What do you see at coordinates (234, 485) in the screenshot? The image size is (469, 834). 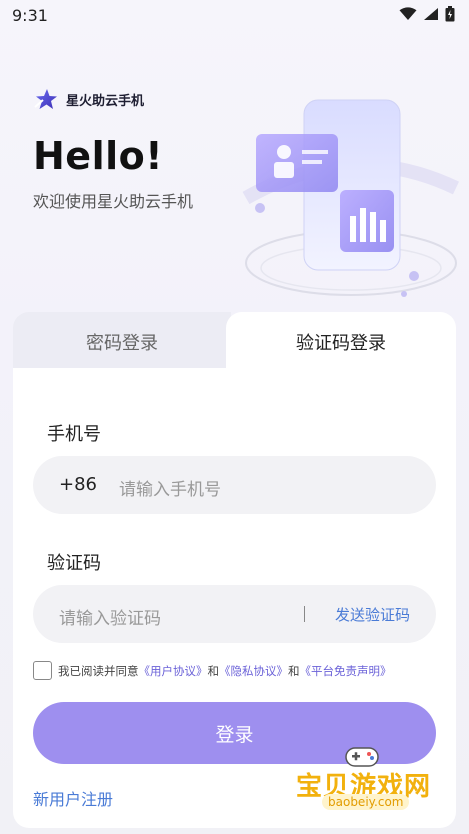 I see `phone-input: +86 请输入手机号` at bounding box center [234, 485].